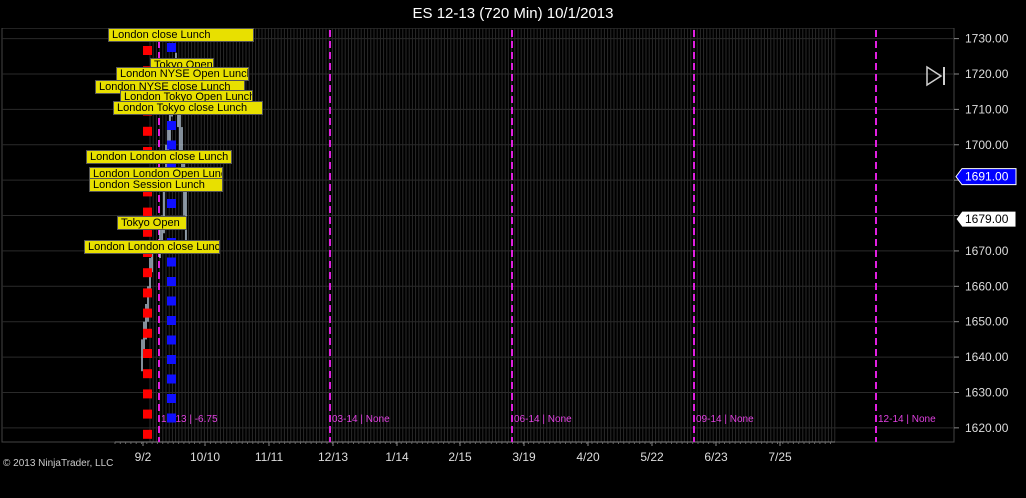 This screenshot has width=1026, height=498. I want to click on copyright-notice: © 2013 NinjaTrader, LLC, so click(58, 463).